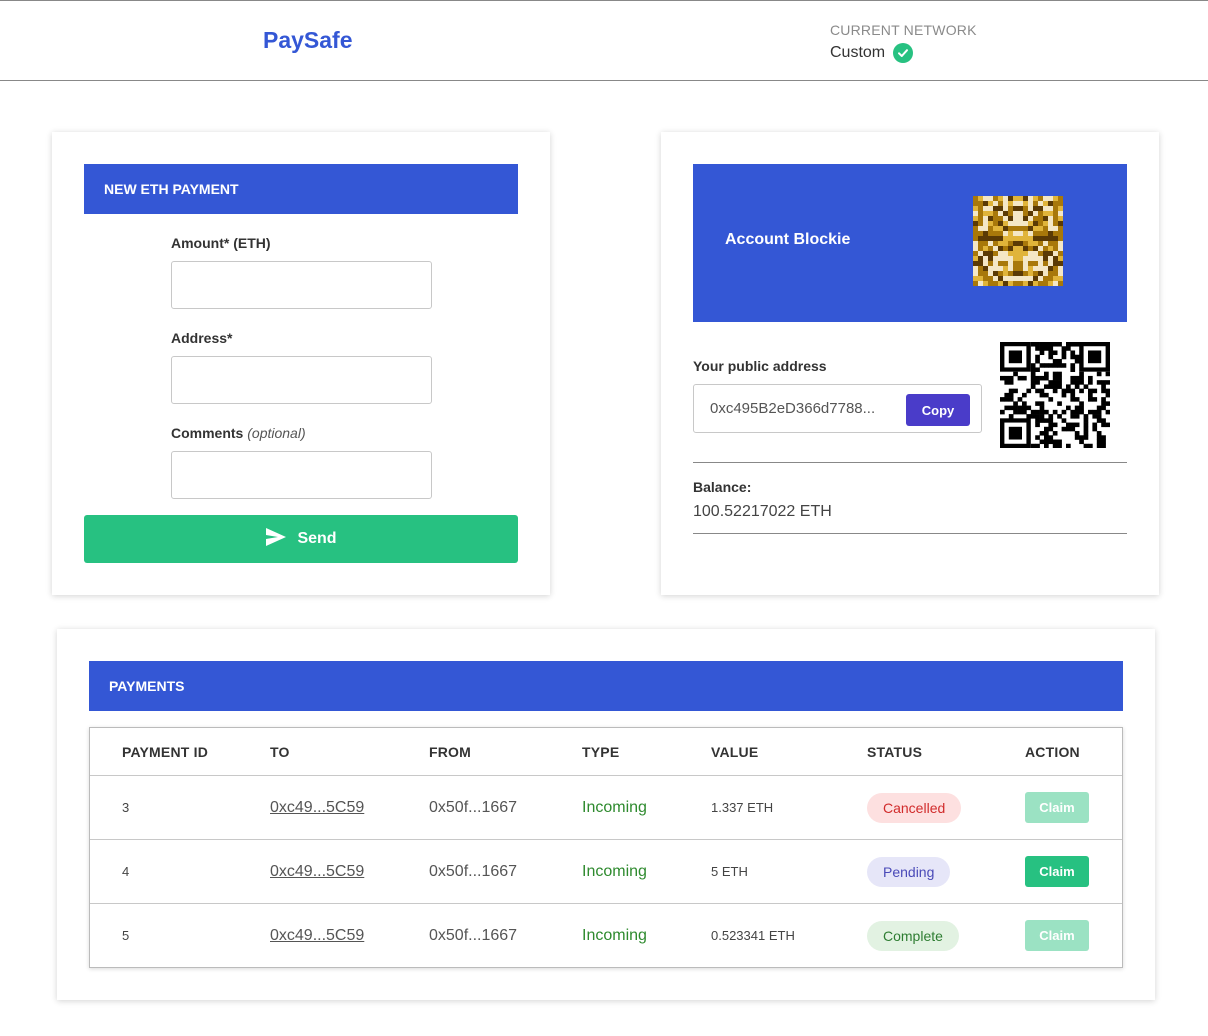 The width and height of the screenshot is (1208, 1036). I want to click on amount-input, so click(301, 285).